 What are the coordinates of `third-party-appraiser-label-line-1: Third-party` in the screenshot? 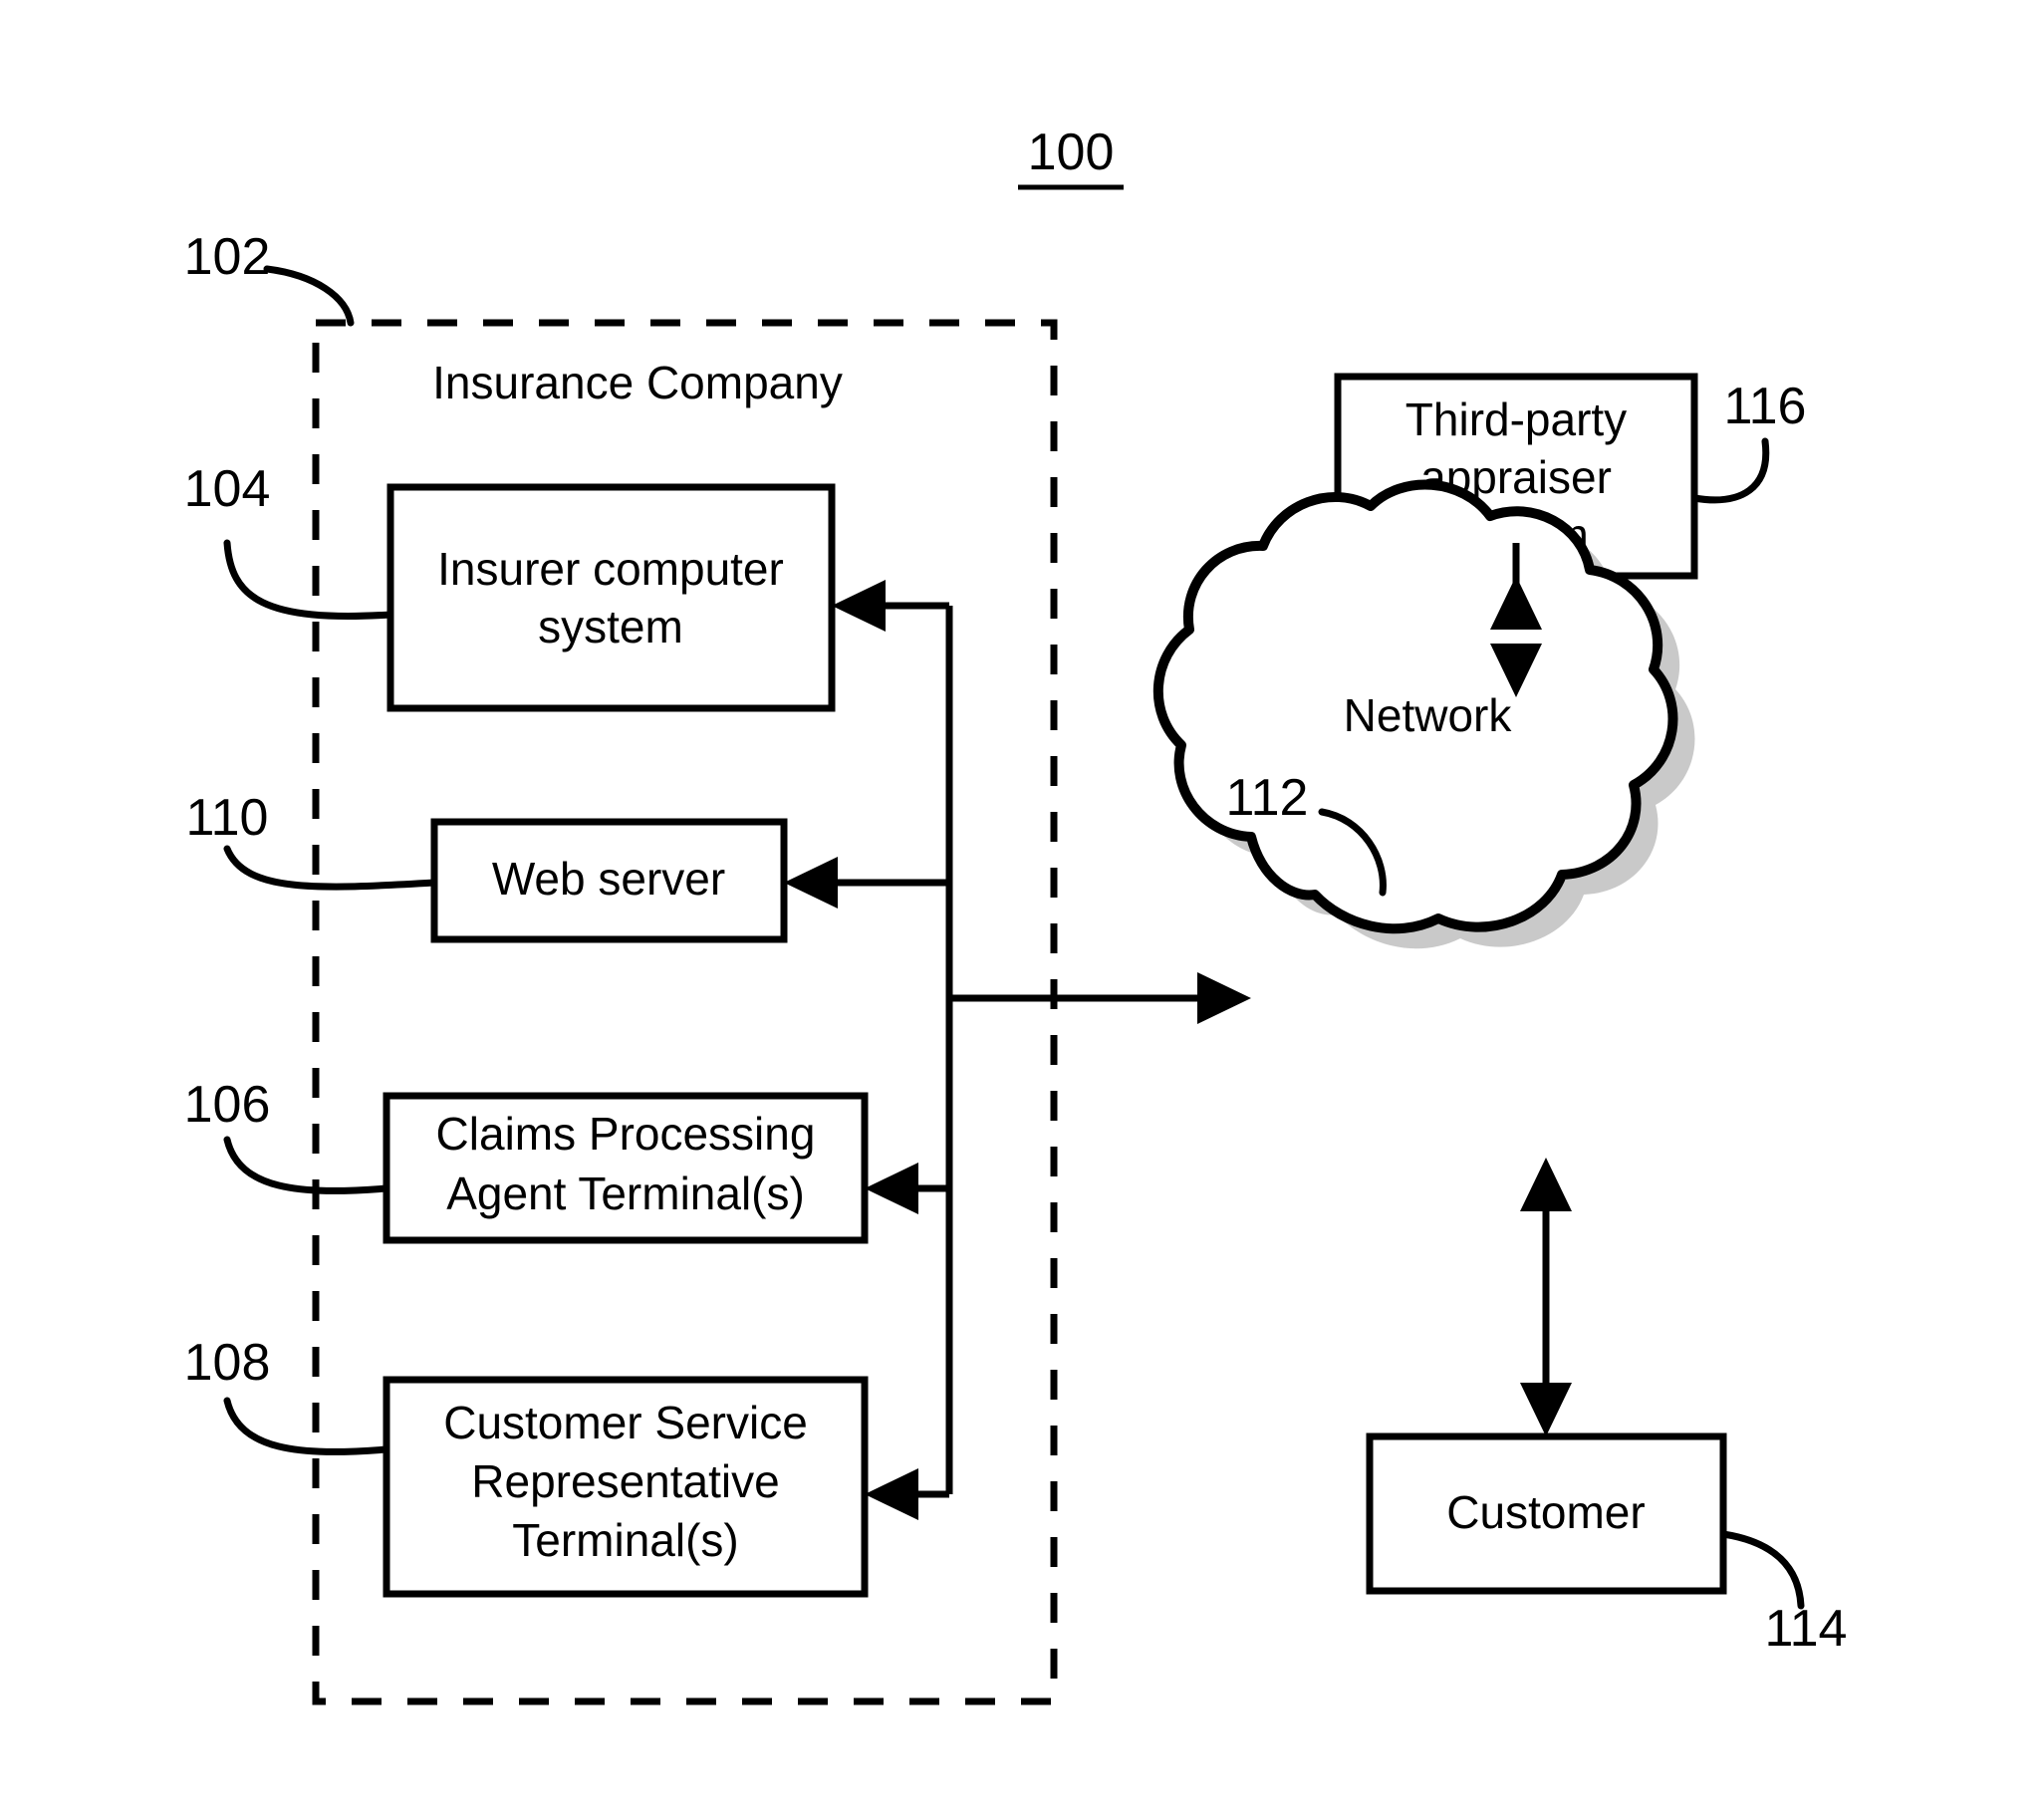 It's located at (1516, 419).